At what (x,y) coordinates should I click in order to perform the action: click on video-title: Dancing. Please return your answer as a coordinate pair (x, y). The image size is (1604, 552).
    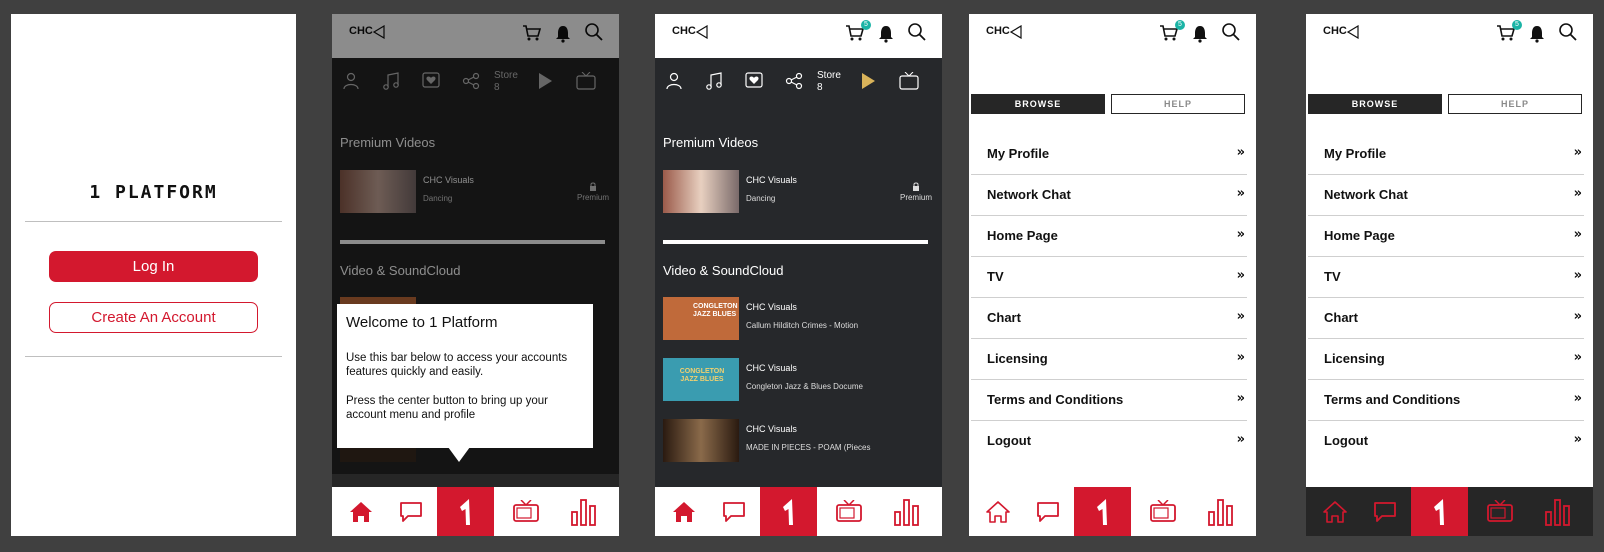
    Looking at the image, I should click on (761, 198).